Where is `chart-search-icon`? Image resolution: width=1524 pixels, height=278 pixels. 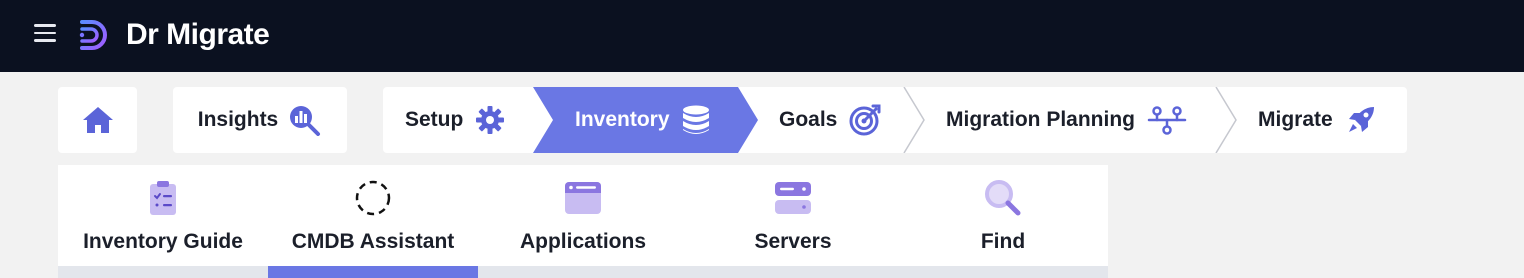 chart-search-icon is located at coordinates (305, 121).